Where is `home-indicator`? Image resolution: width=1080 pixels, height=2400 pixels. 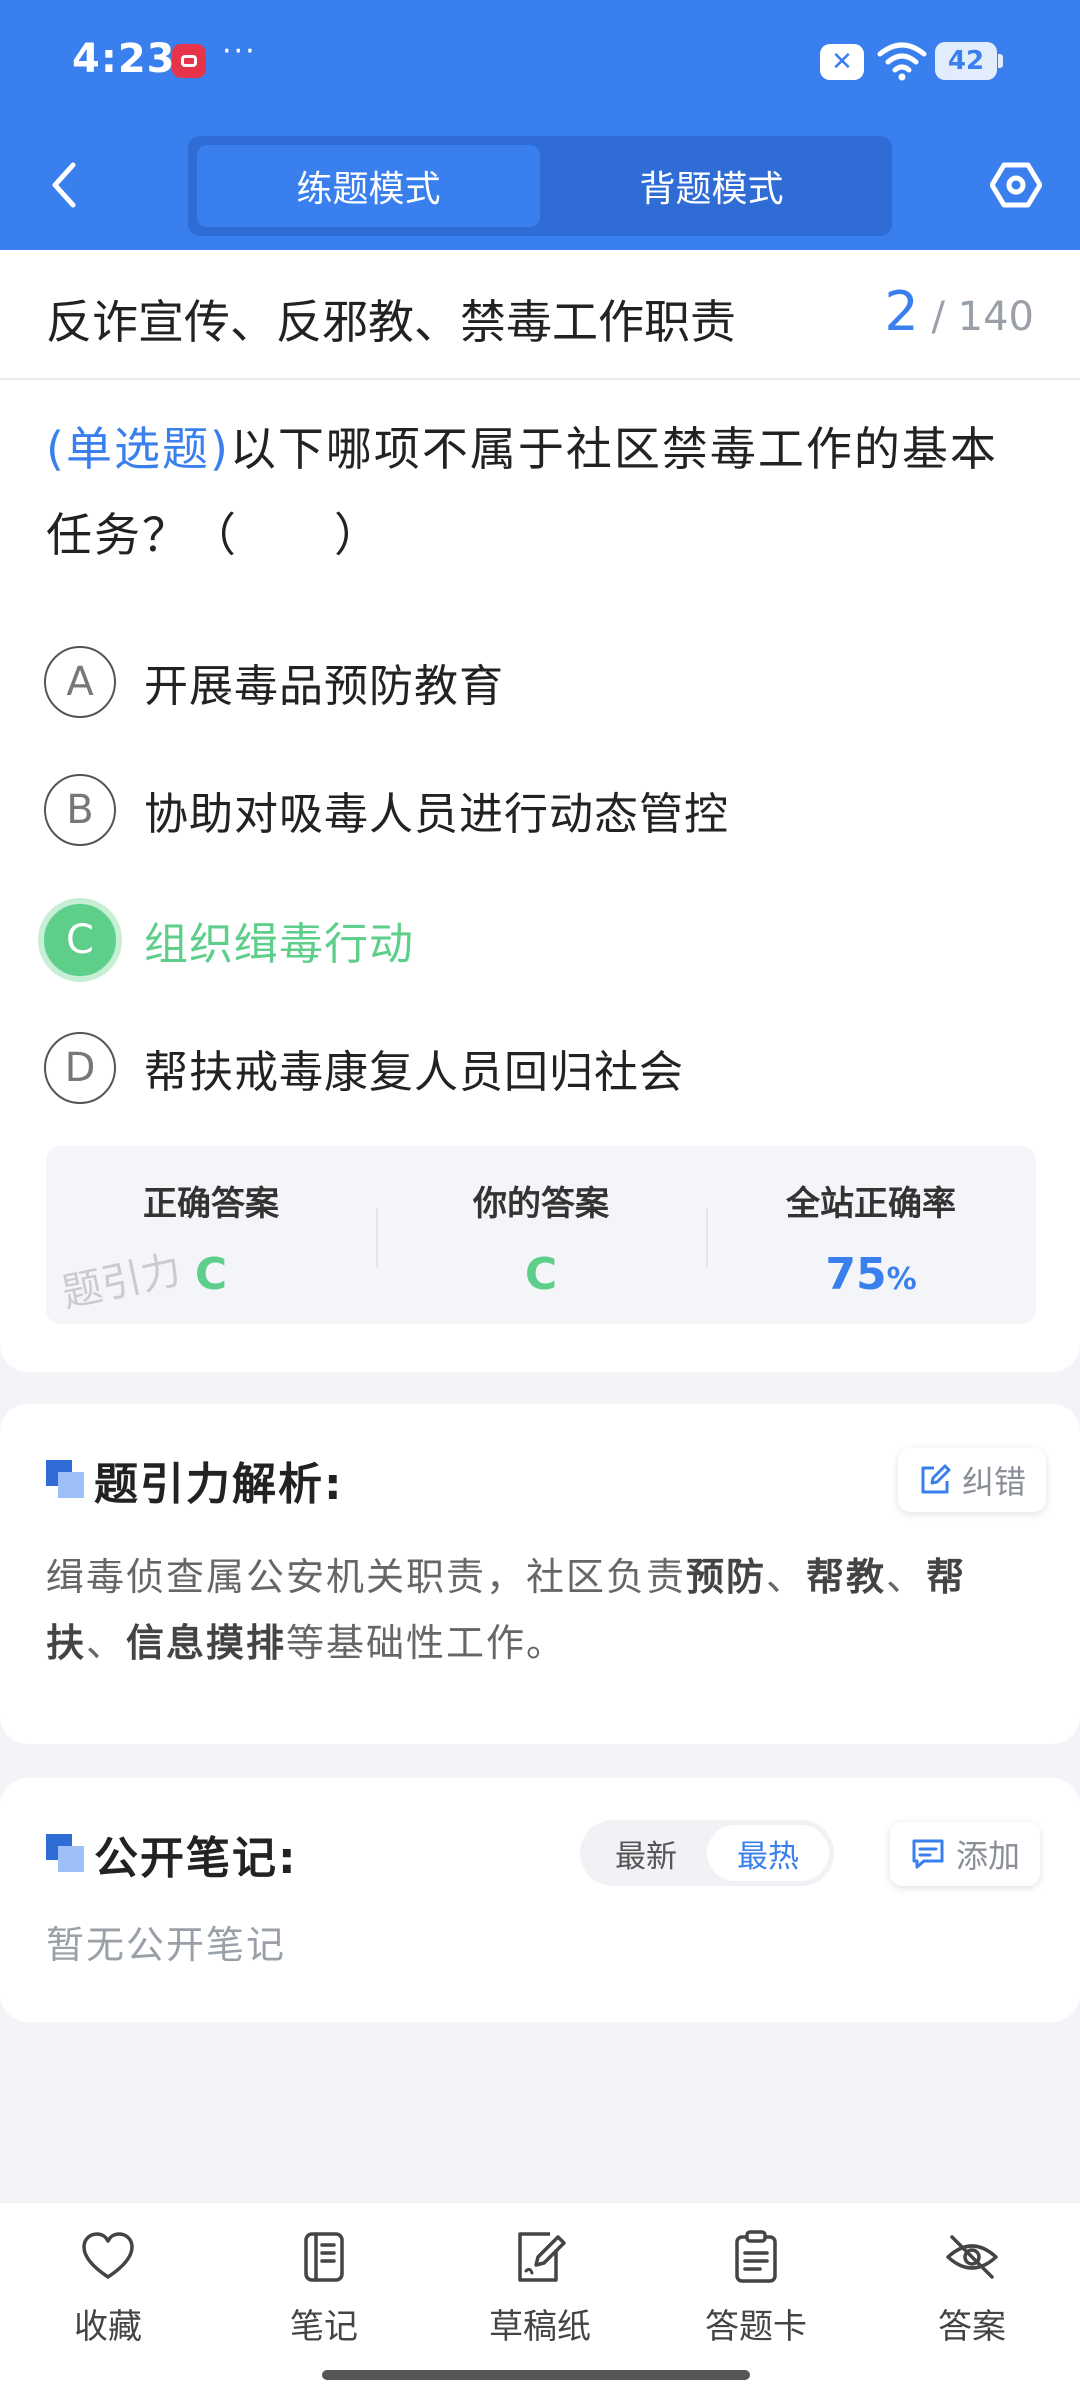 home-indicator is located at coordinates (536, 2375).